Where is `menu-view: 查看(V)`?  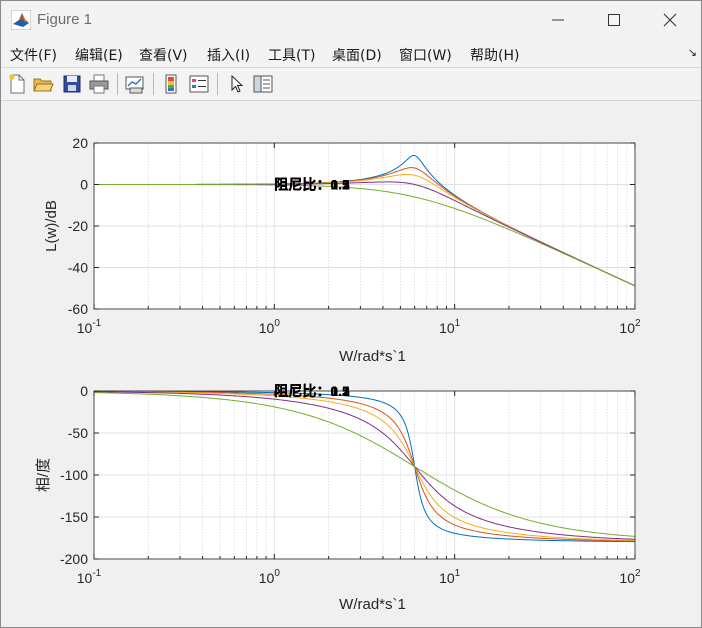 menu-view: 查看(V) is located at coordinates (163, 55).